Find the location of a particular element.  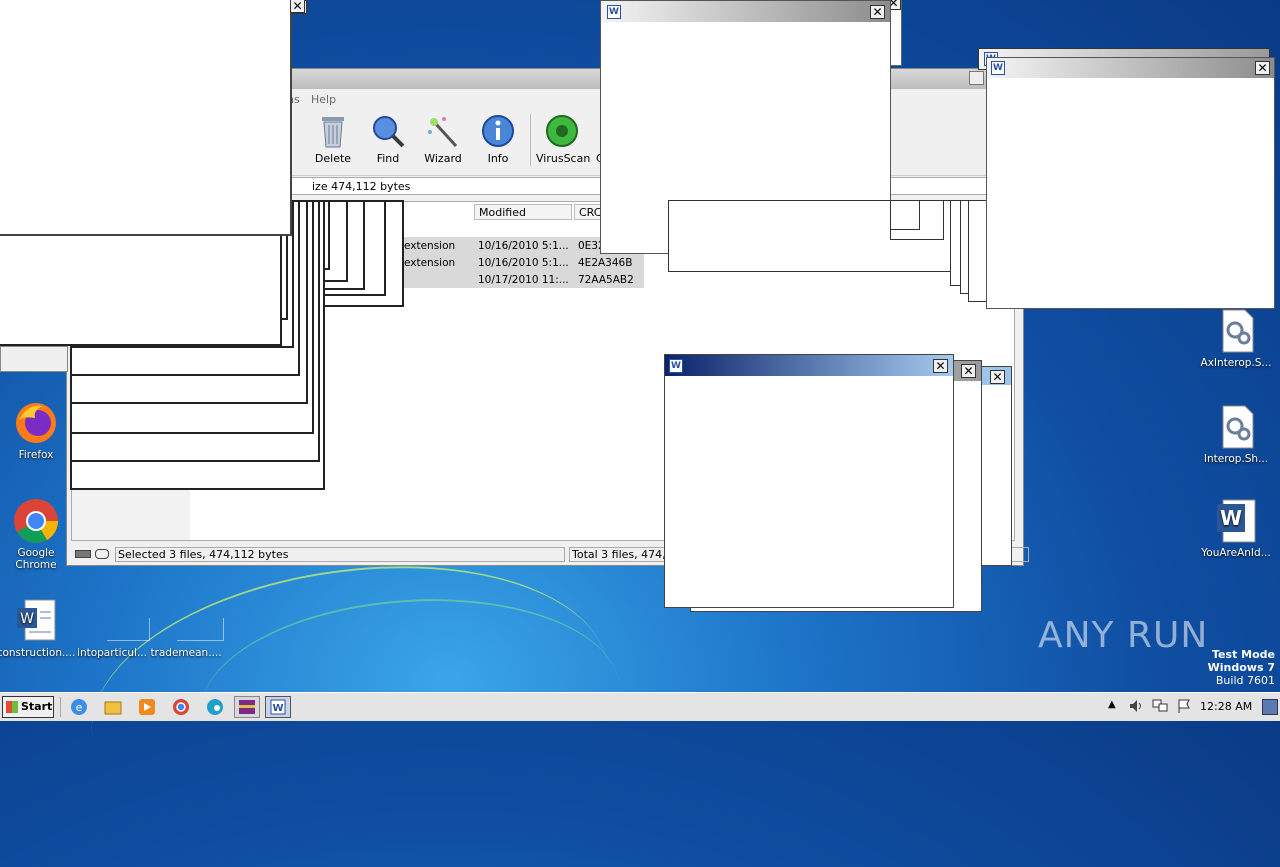

toolbar-virusscan-button: VirusScan is located at coordinates (563, 139).